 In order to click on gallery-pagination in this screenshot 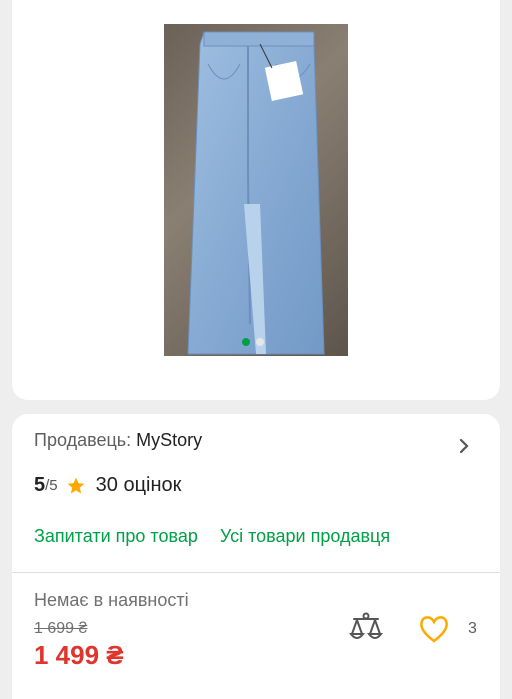, I will do `click(253, 342)`.